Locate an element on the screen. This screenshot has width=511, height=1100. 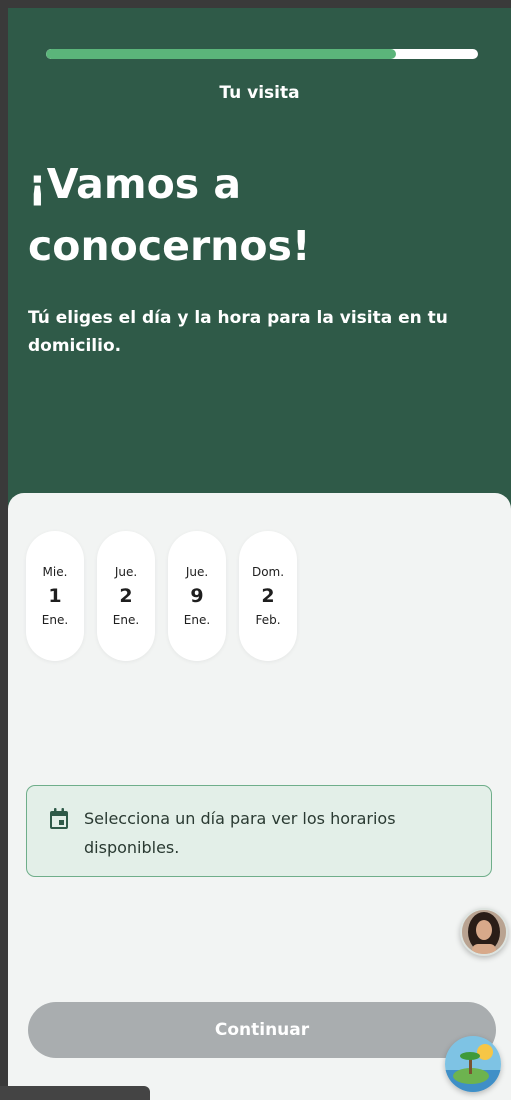
date-day: 1 is located at coordinates (55, 596).